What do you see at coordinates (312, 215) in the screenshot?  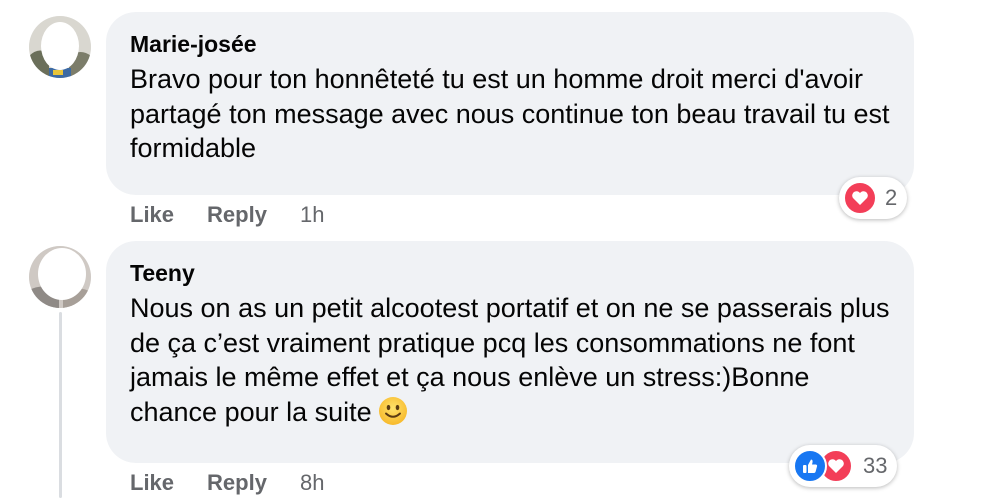 I see `comment-timestamp: 1h` at bounding box center [312, 215].